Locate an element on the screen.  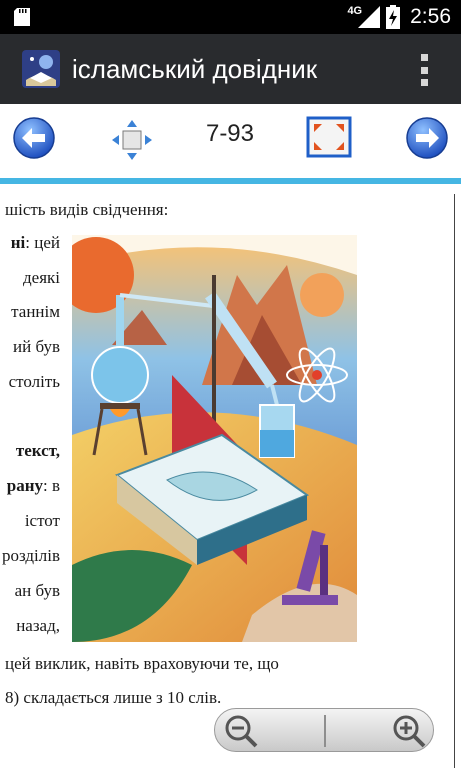
text-line: таннім is located at coordinates (35, 311).